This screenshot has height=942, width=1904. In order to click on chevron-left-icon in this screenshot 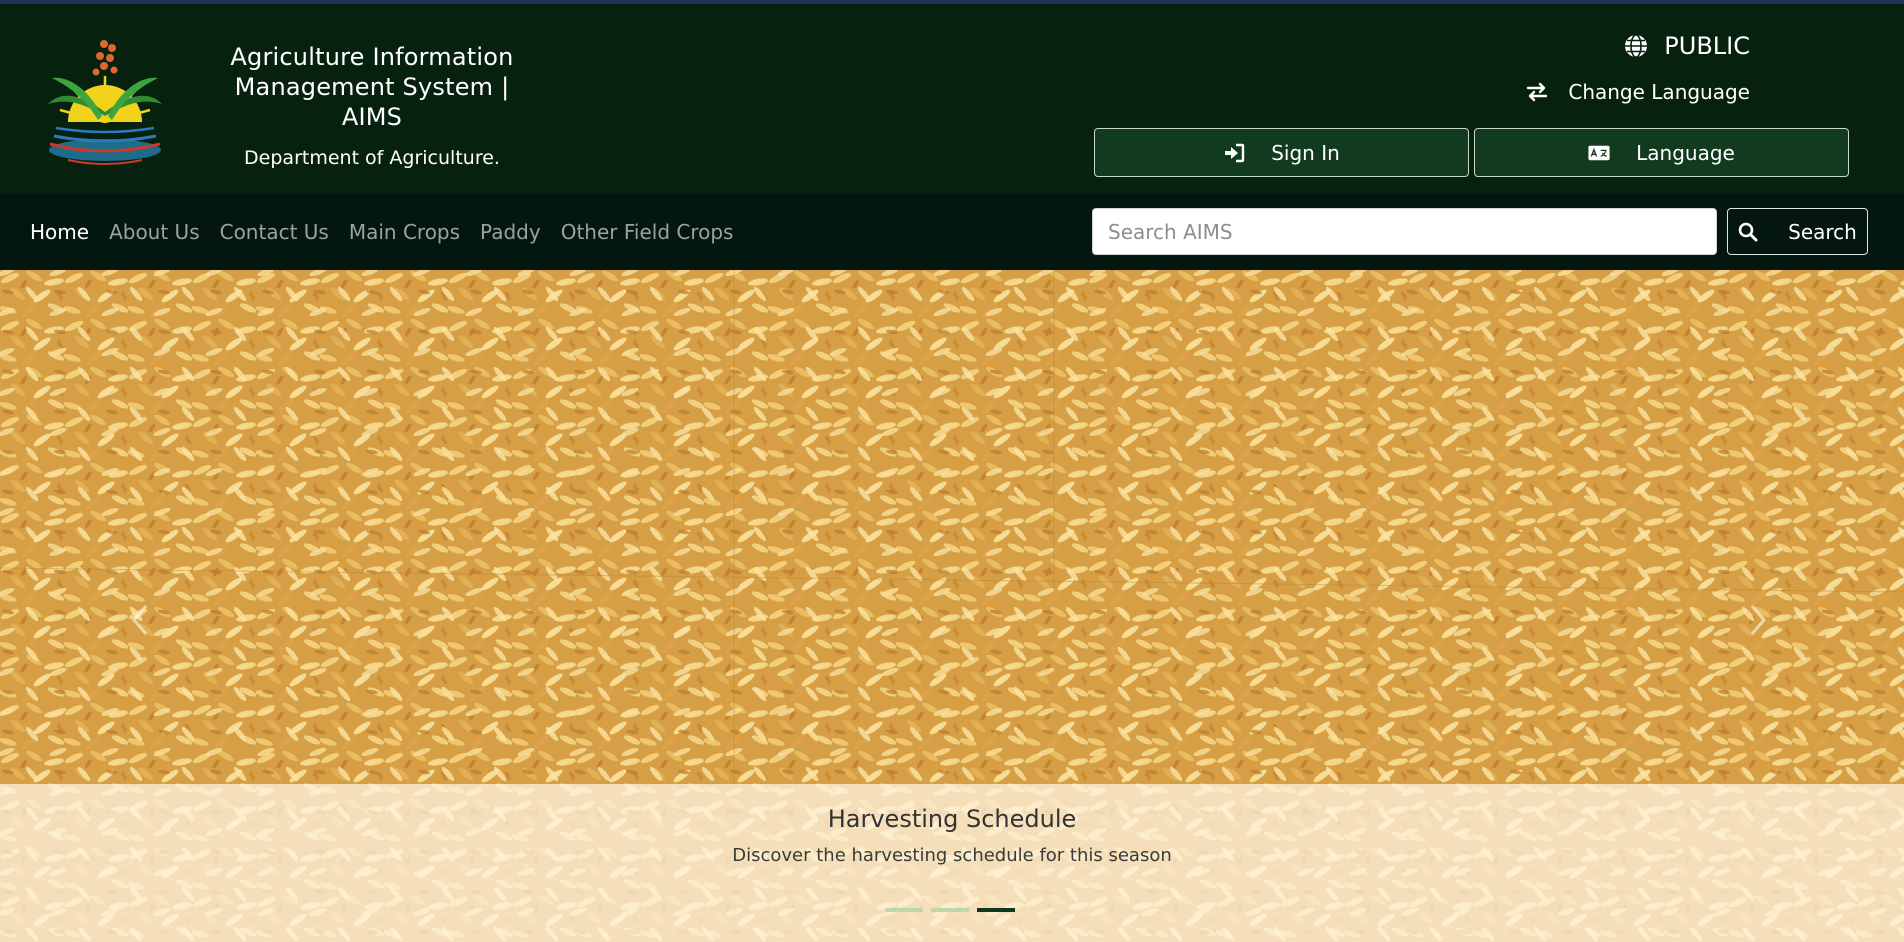, I will do `click(140, 620)`.